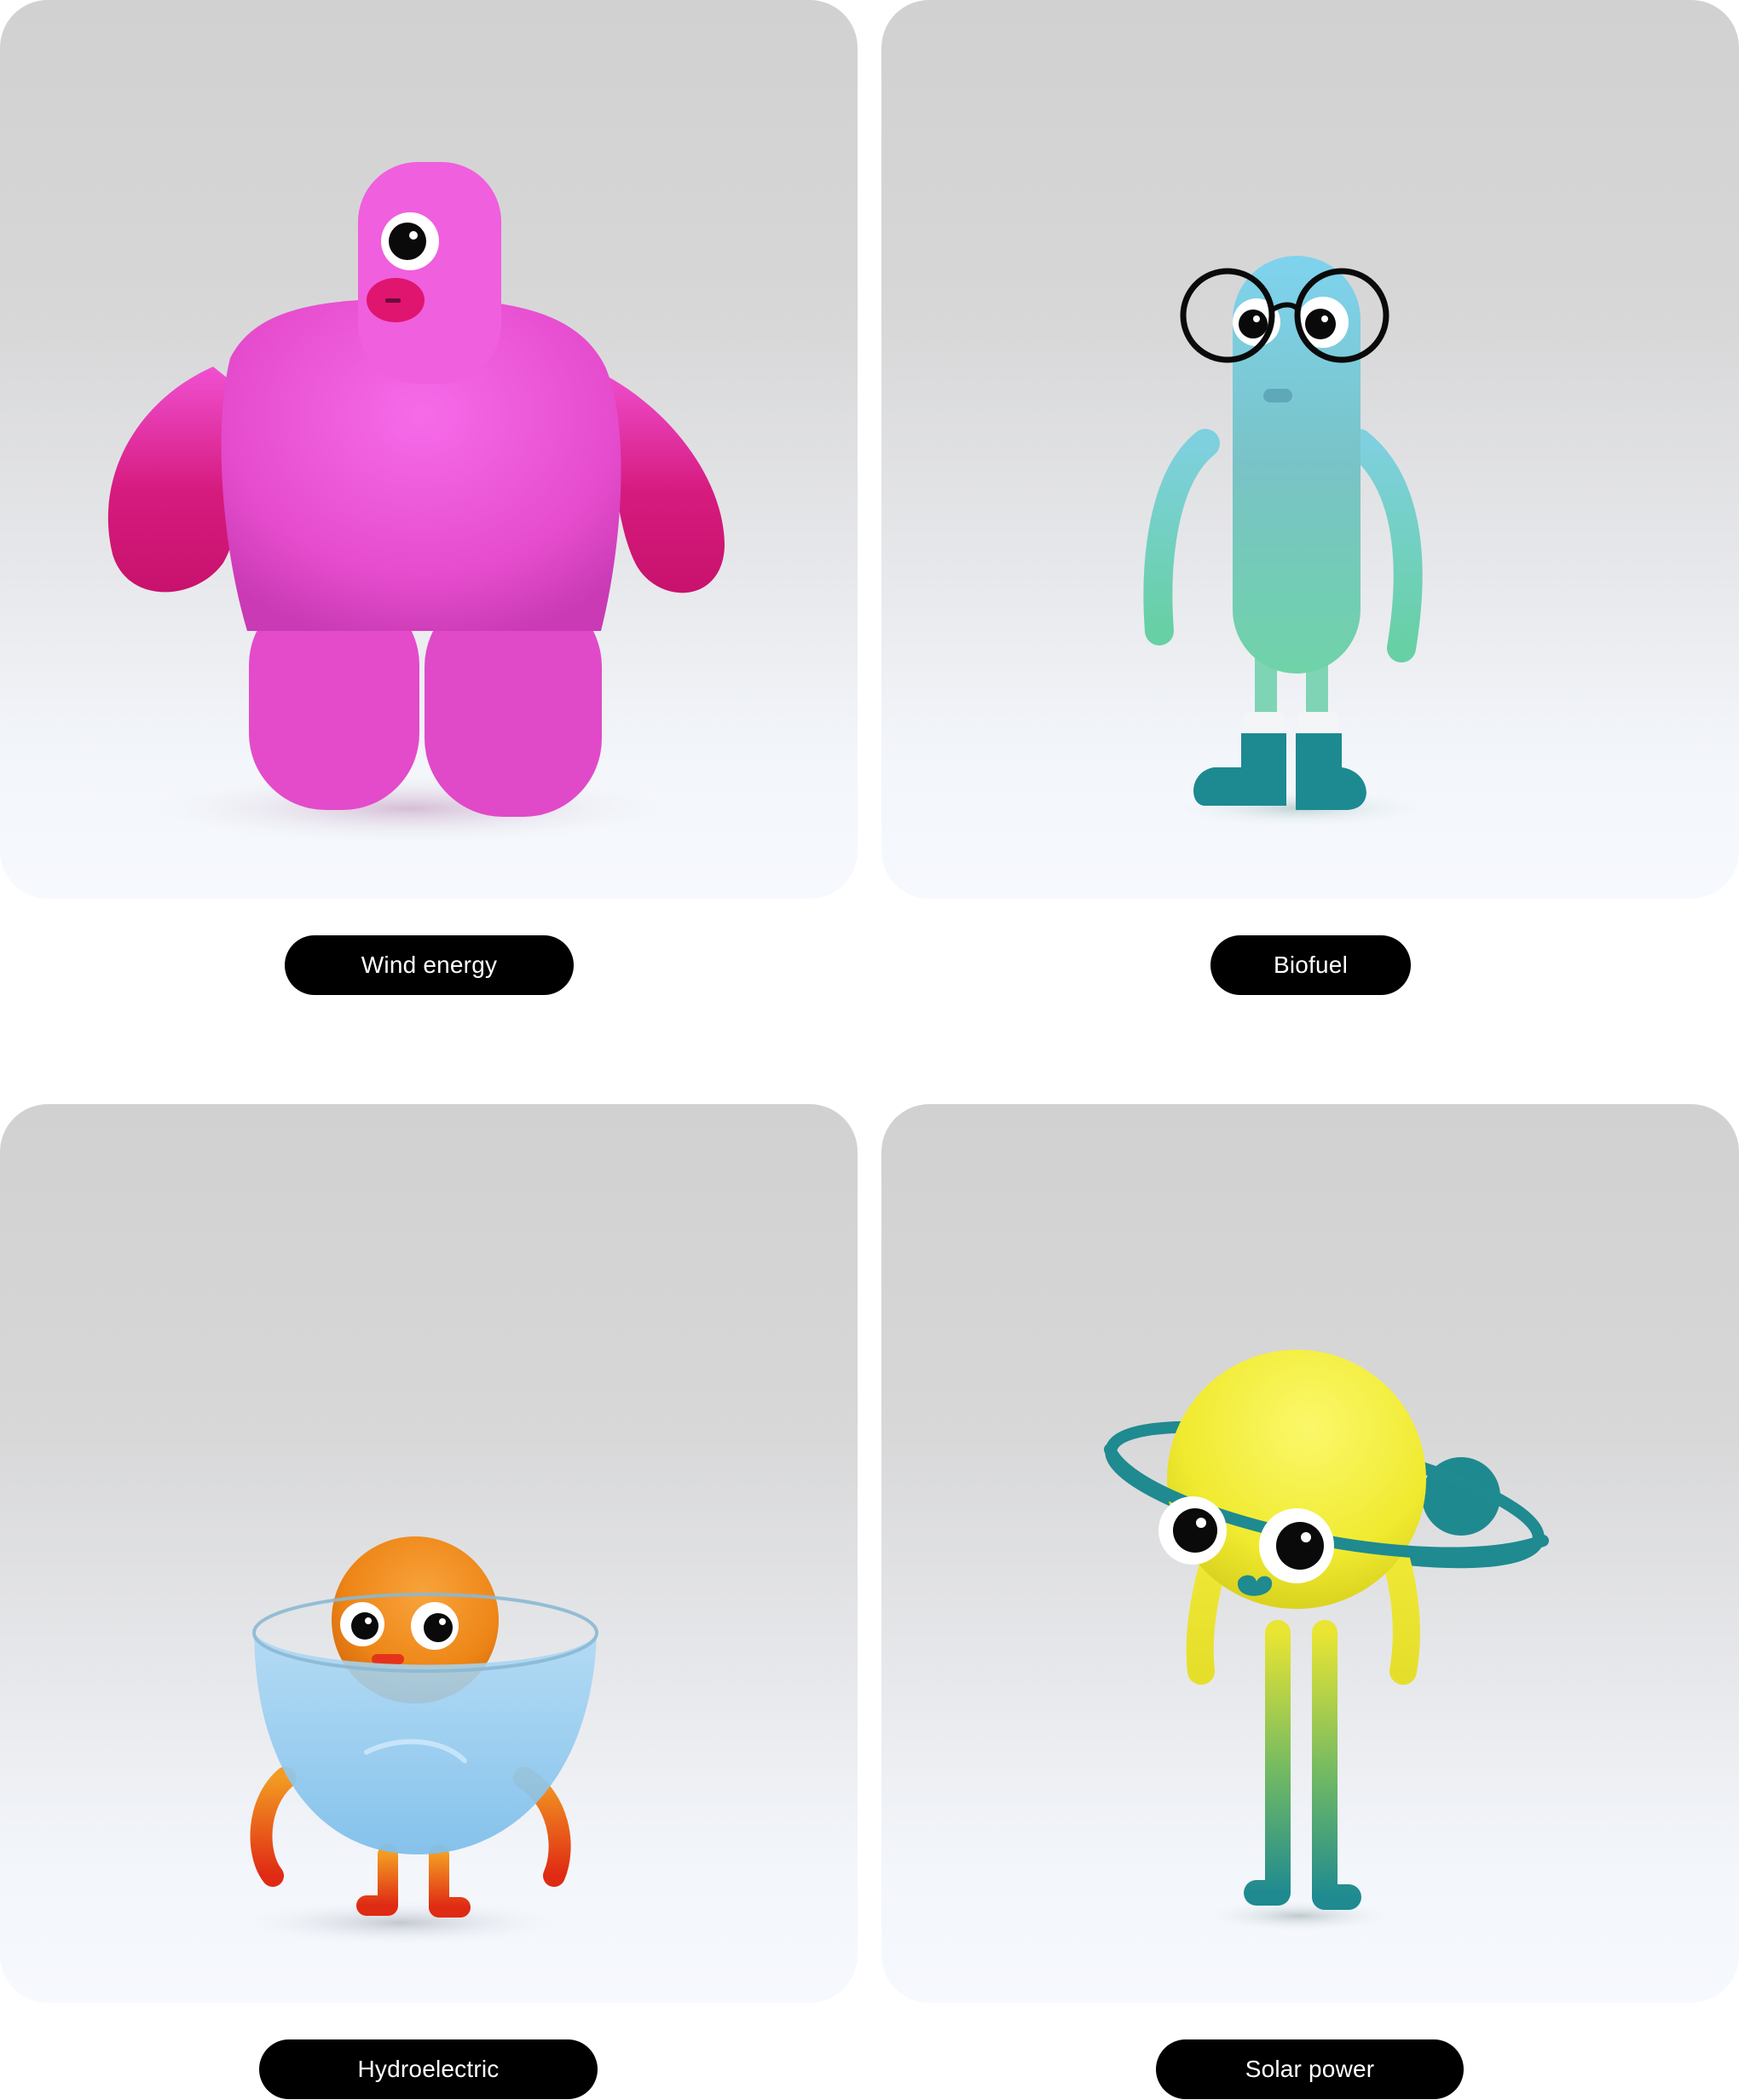  I want to click on pink-cyclops-character, so click(416, 502).